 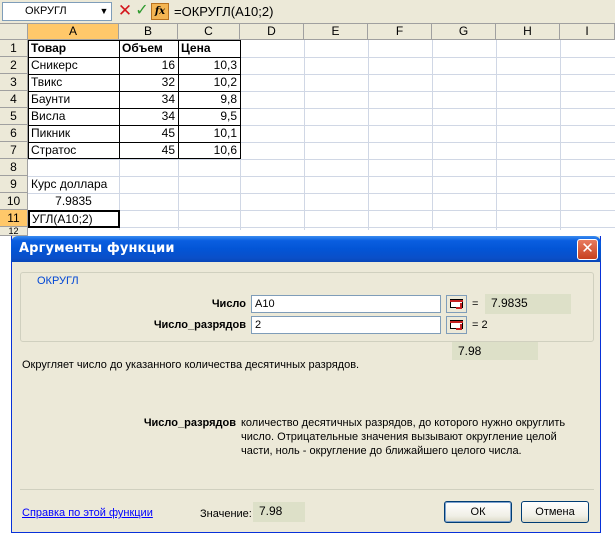 I want to click on cell-a9: Курс доллара, so click(x=88, y=184).